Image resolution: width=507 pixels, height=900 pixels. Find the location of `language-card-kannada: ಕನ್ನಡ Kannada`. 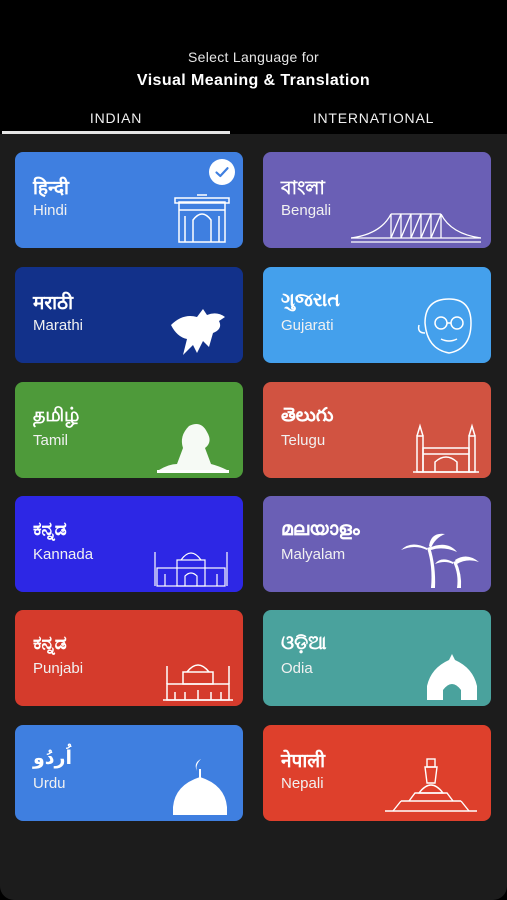

language-card-kannada: ಕನ್ನಡ Kannada is located at coordinates (129, 544).